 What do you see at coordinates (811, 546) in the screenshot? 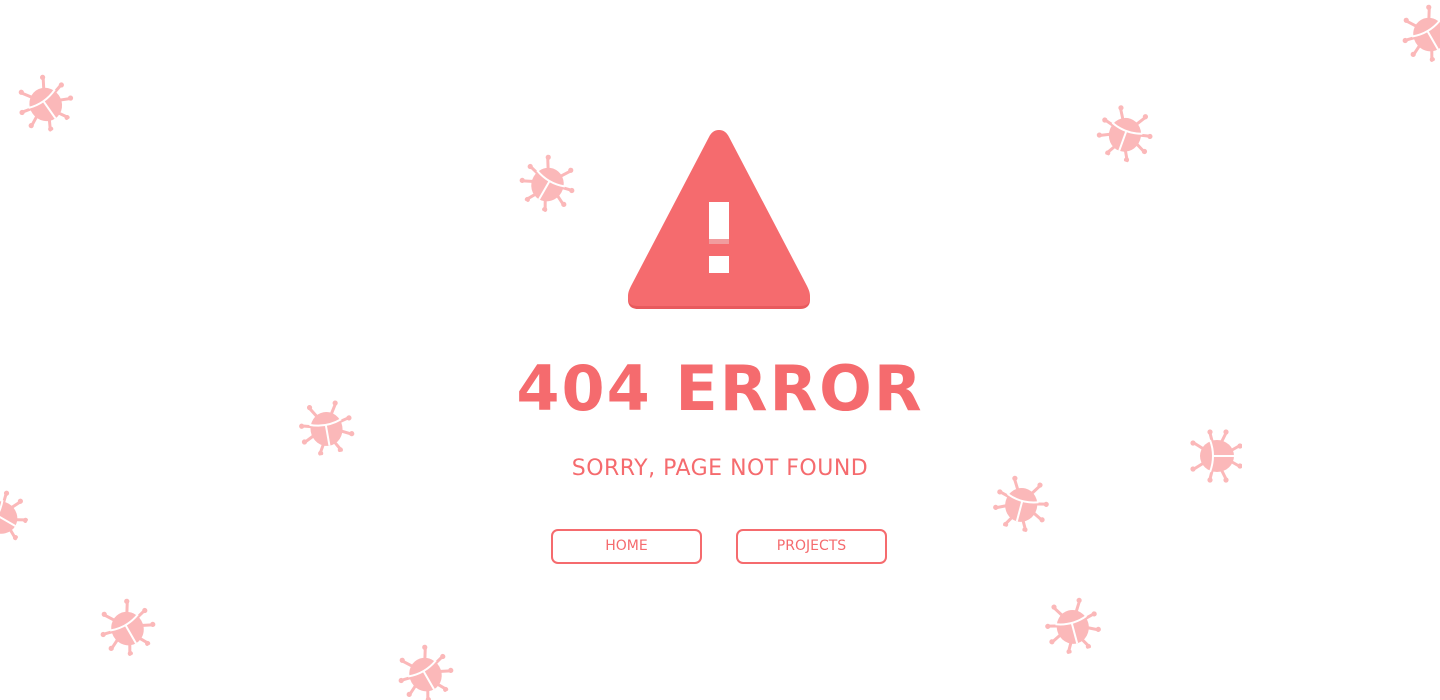
I see `projects-button: PROJECTS` at bounding box center [811, 546].